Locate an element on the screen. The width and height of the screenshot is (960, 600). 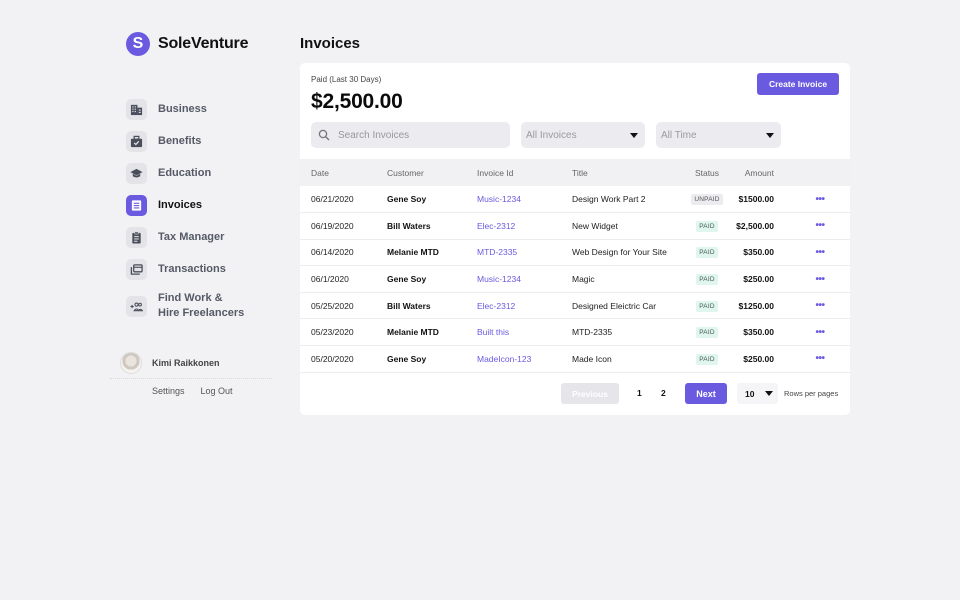
column-header-customer: Customer is located at coordinates (432, 172).